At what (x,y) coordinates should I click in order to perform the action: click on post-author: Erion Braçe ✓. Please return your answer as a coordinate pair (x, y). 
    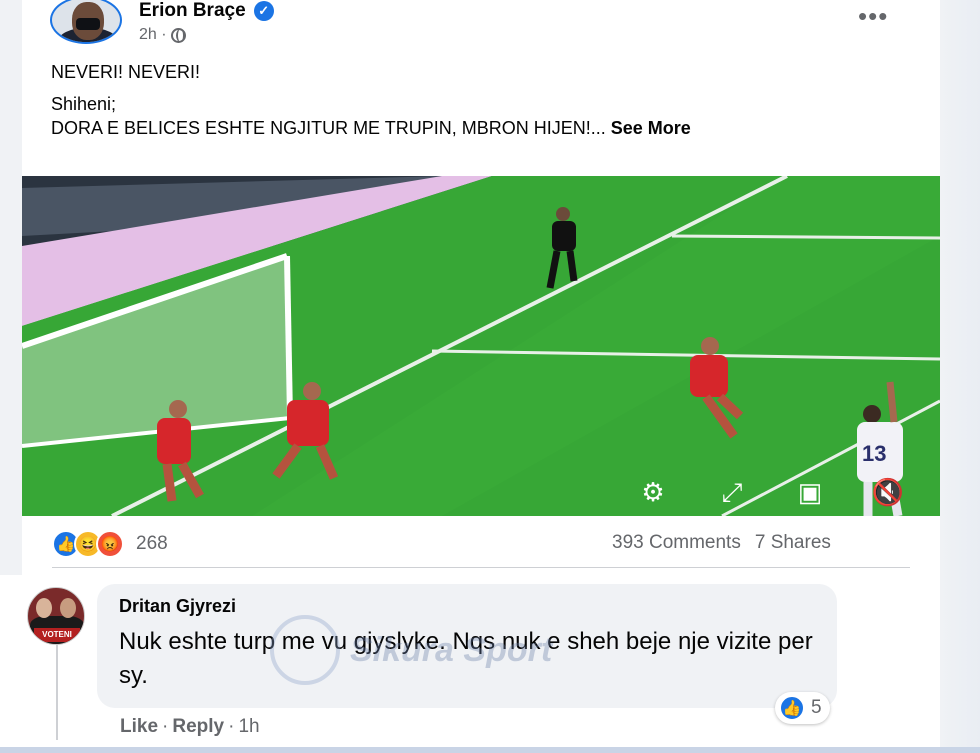
    Looking at the image, I should click on (206, 11).